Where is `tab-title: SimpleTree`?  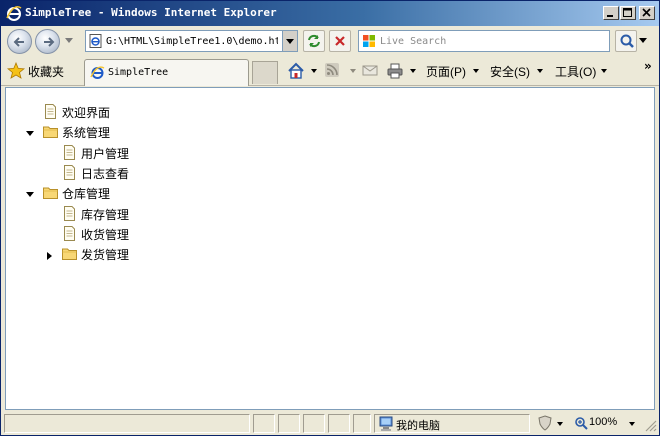 tab-title: SimpleTree is located at coordinates (138, 72).